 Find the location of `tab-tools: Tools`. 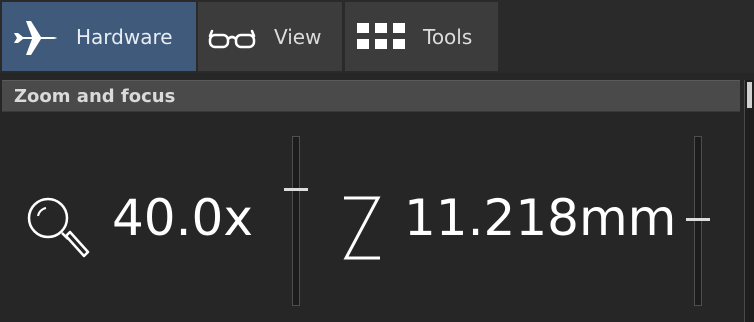

tab-tools: Tools is located at coordinates (421, 36).